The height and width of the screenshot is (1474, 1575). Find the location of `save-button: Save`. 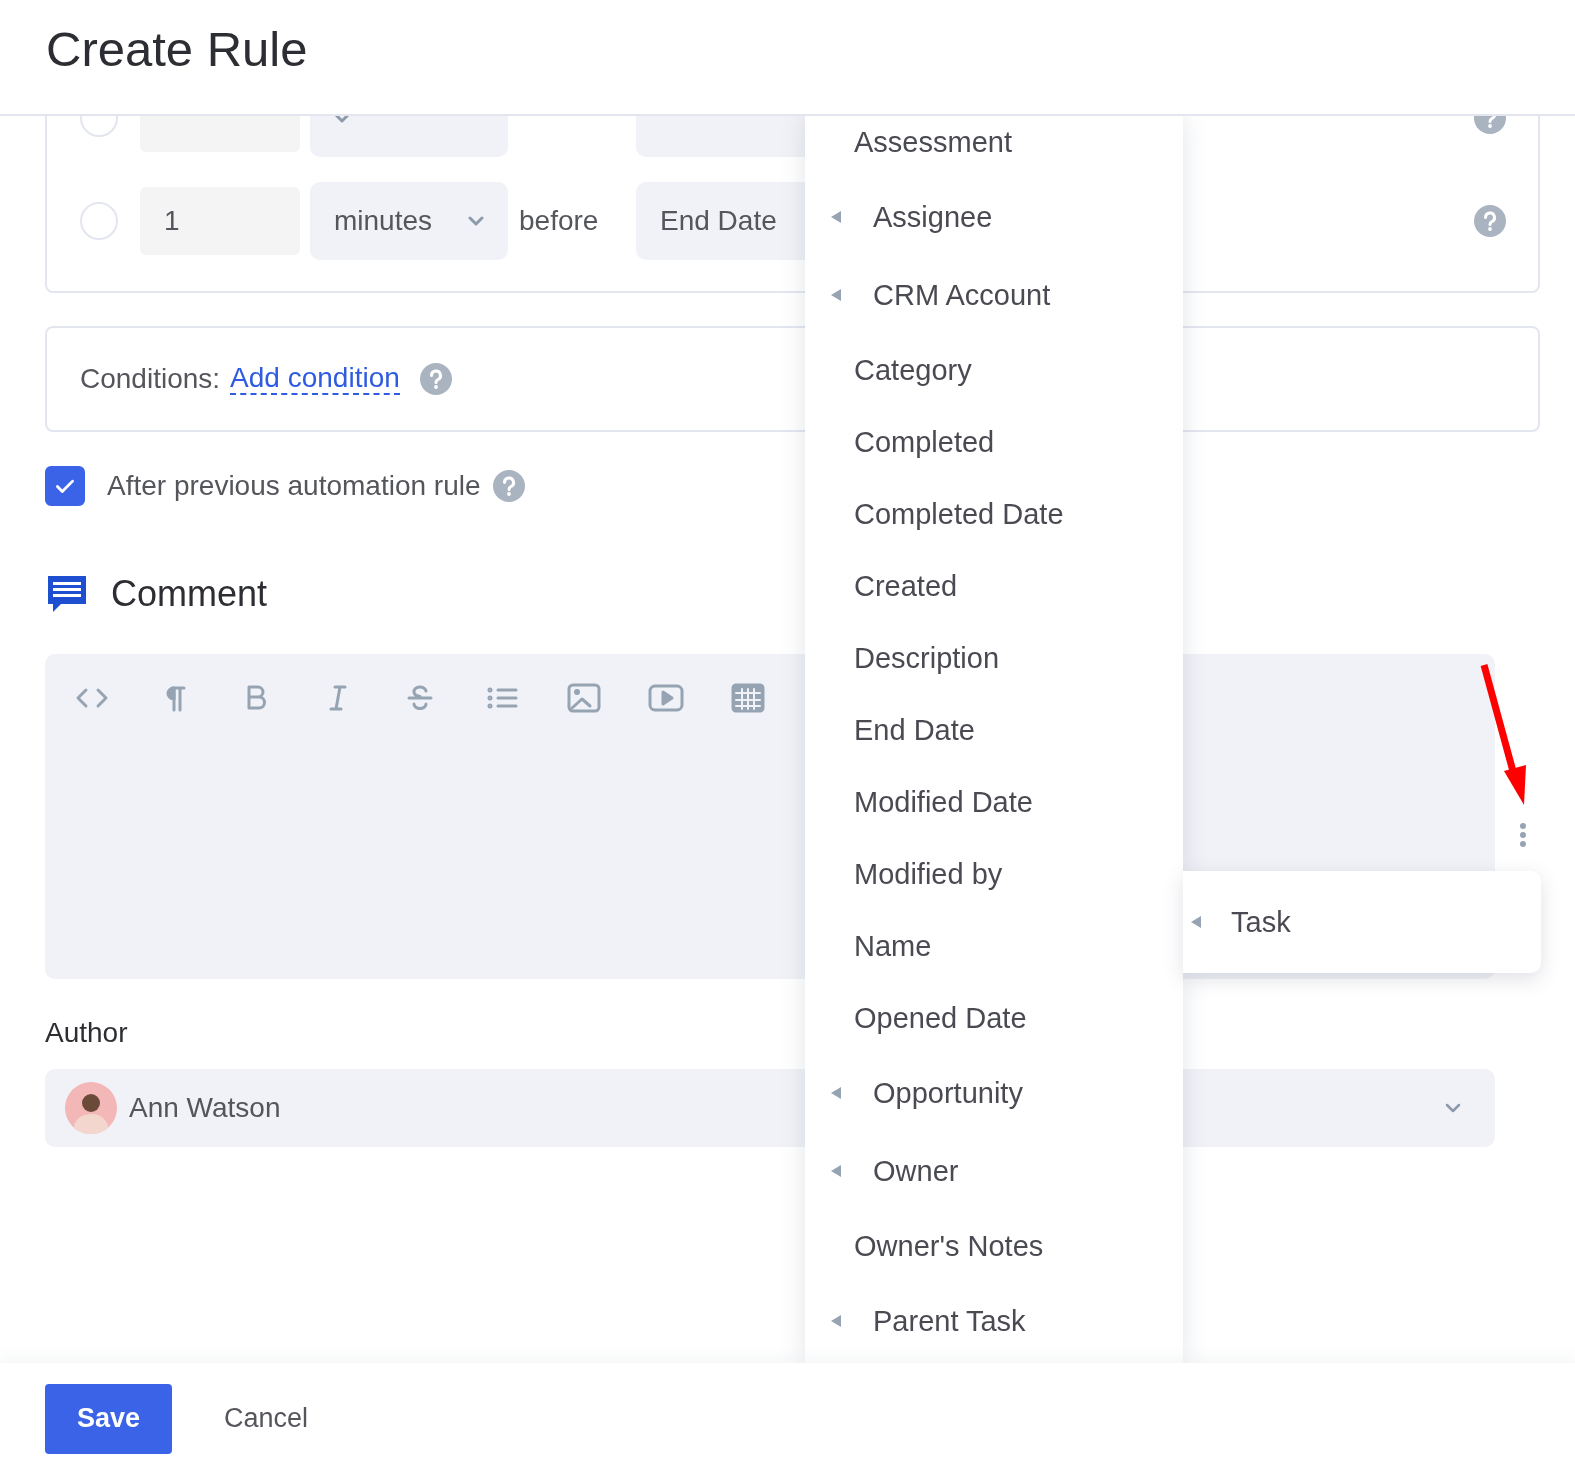

save-button: Save is located at coordinates (108, 1418).